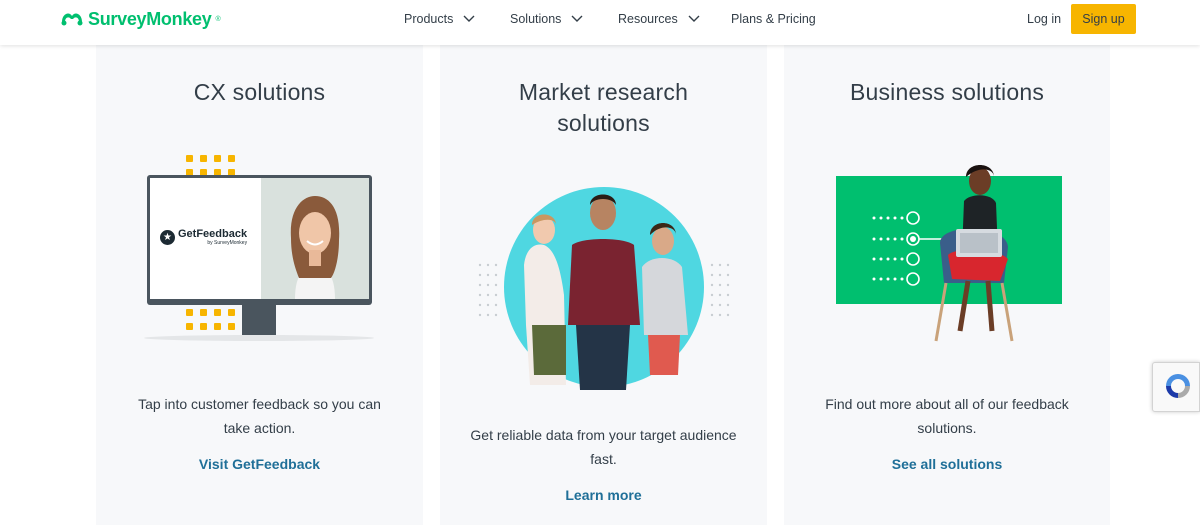  Describe the element at coordinates (648, 19) in the screenshot. I see `nav-resources-label: Resources` at that location.